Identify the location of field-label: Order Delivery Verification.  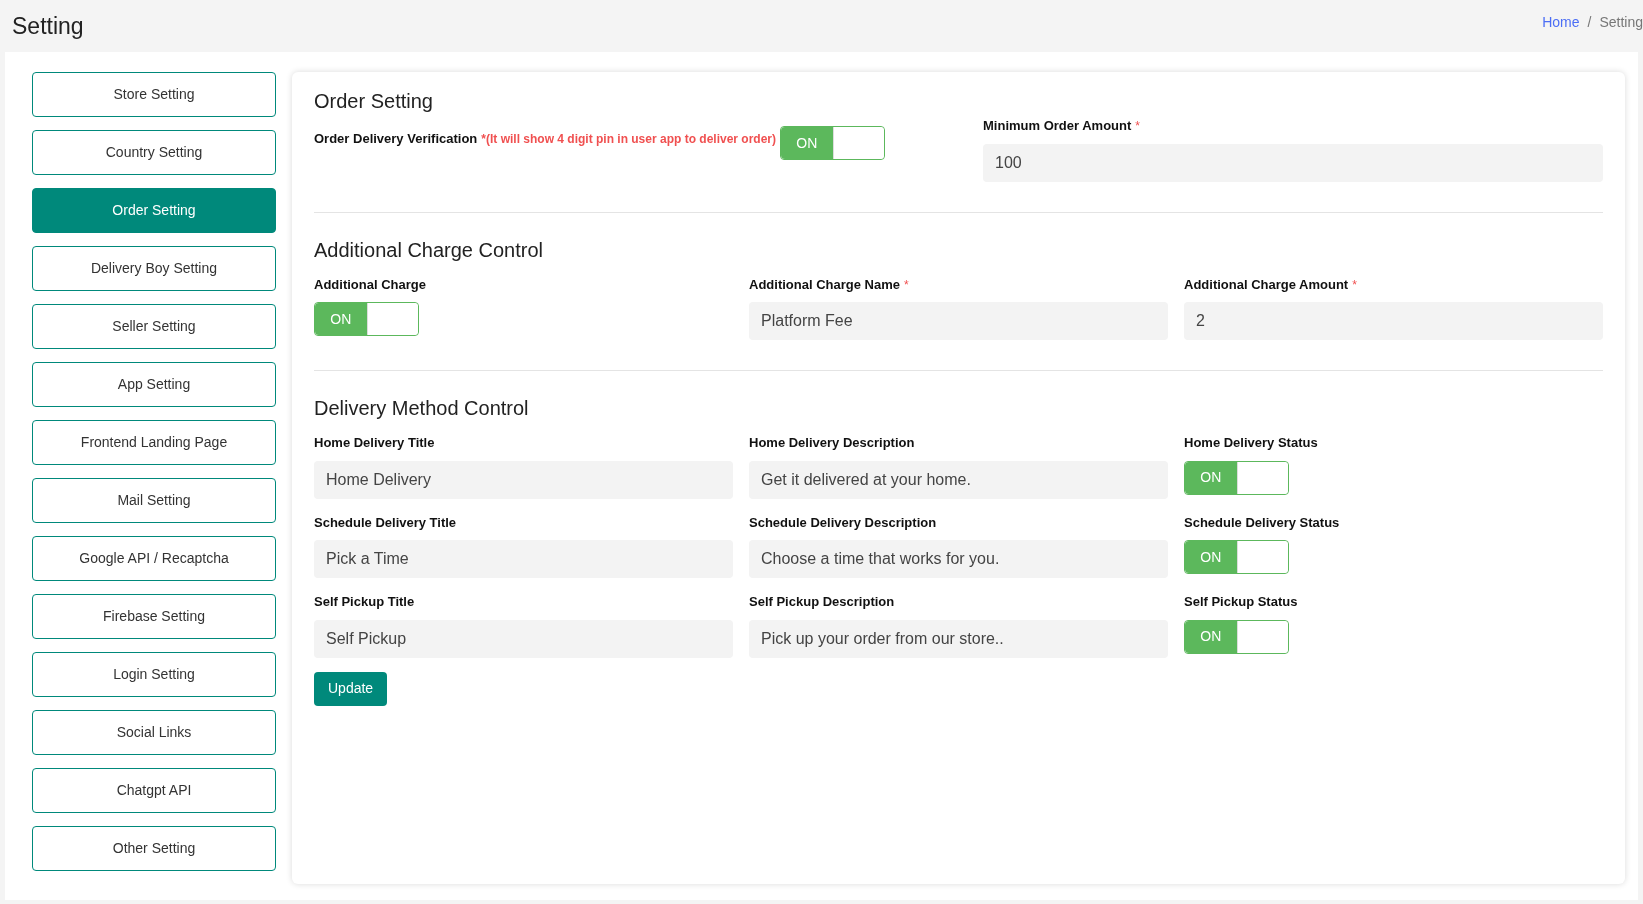
(396, 139).